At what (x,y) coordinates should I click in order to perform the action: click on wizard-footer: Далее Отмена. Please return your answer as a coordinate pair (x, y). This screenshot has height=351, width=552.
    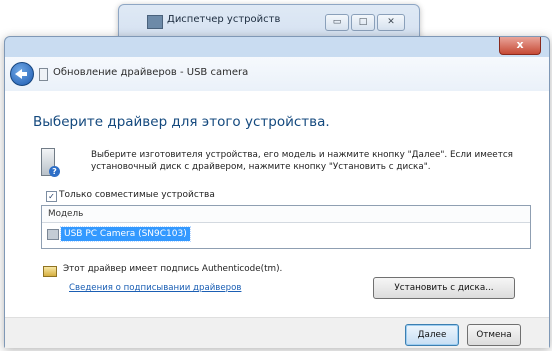
    Looking at the image, I should click on (277, 332).